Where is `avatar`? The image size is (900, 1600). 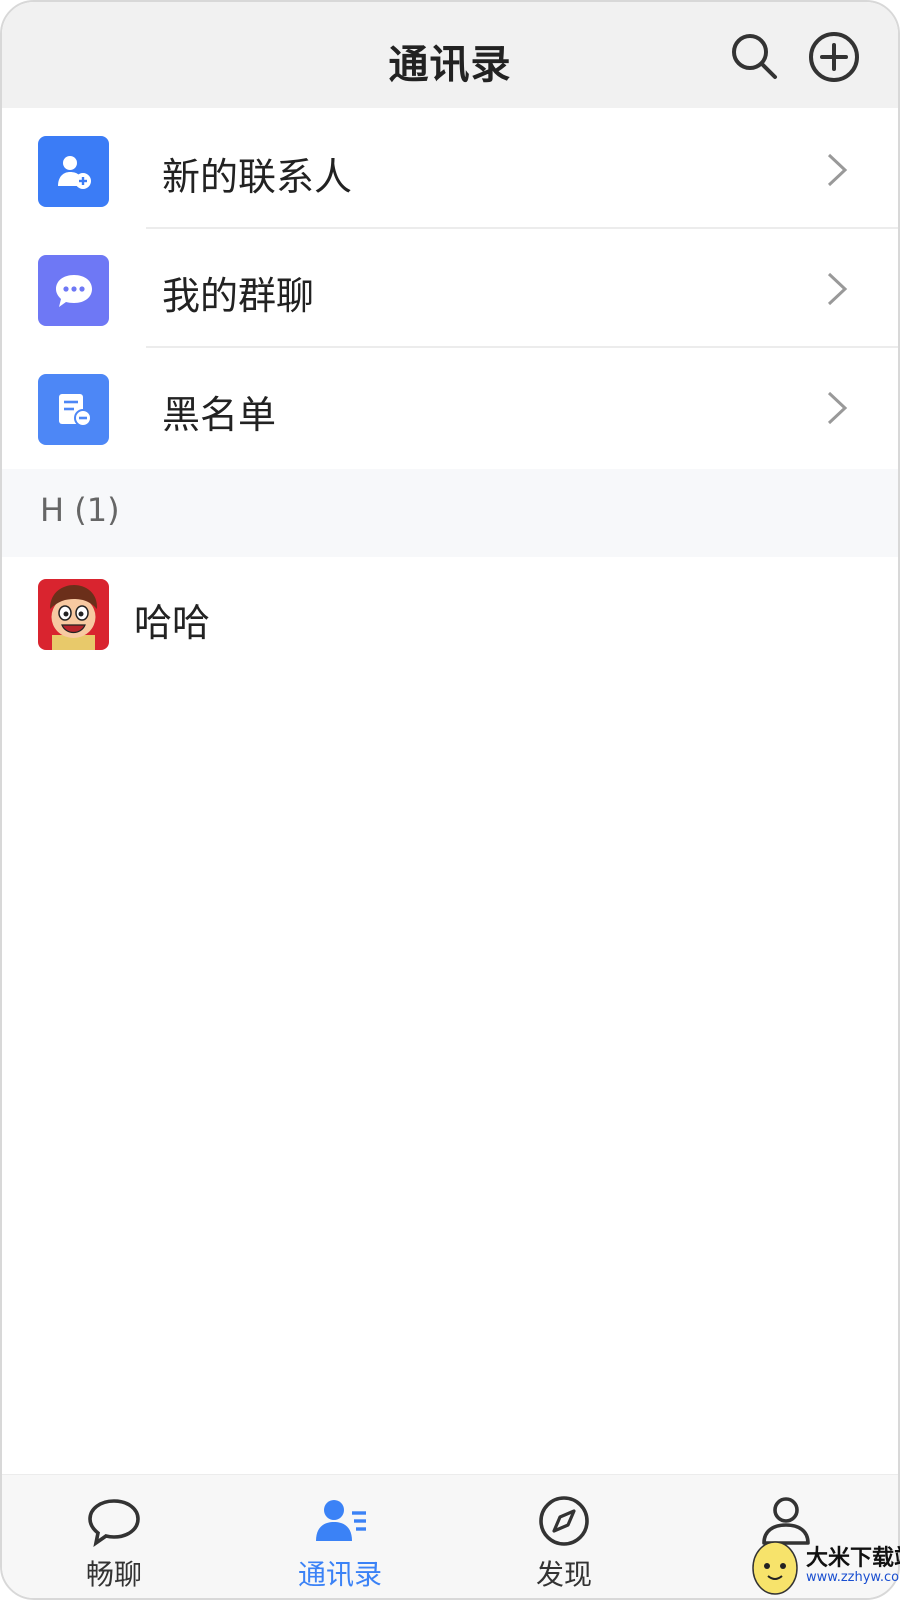
avatar is located at coordinates (73, 614).